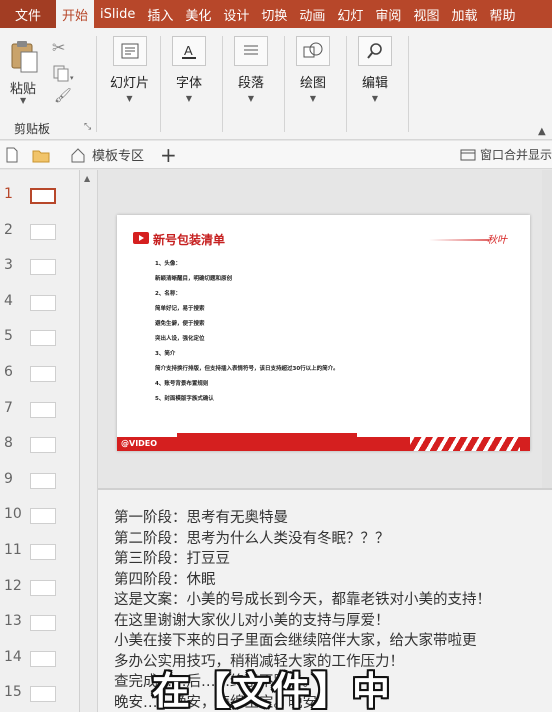 Image resolution: width=552 pixels, height=712 pixels. Describe the element at coordinates (313, 51) in the screenshot. I see `shapes-icon` at that location.